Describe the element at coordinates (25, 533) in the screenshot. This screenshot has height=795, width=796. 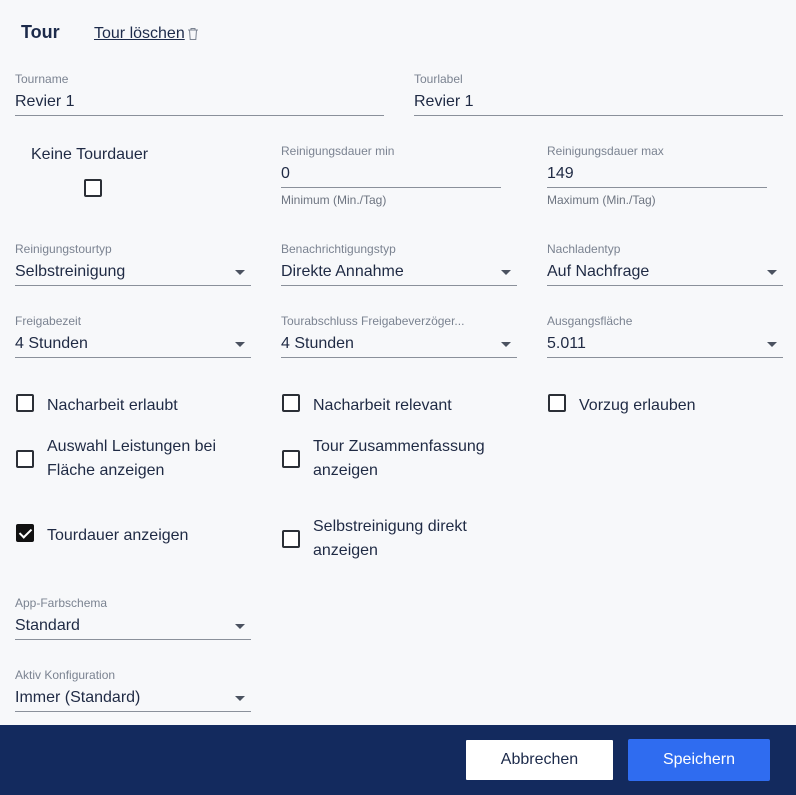
I see `show-duration-checkbox` at that location.